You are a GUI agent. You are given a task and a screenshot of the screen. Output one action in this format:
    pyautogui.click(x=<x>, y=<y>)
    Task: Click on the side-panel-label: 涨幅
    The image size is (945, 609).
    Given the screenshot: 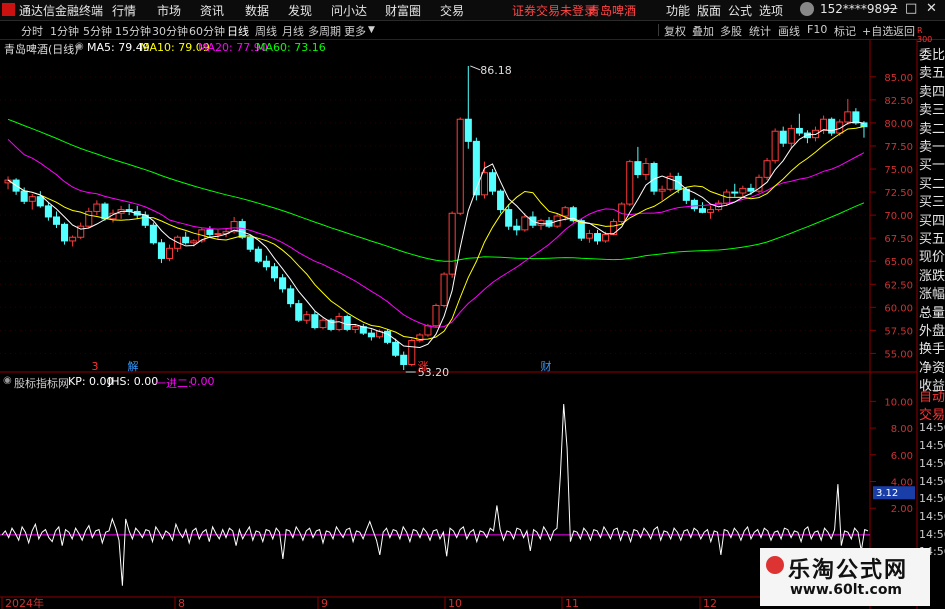 What is the action you would take?
    pyautogui.click(x=932, y=295)
    